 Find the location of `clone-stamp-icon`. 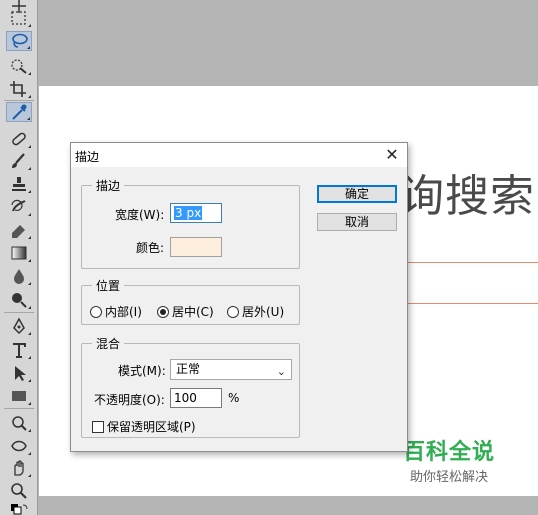

clone-stamp-icon is located at coordinates (19, 184).